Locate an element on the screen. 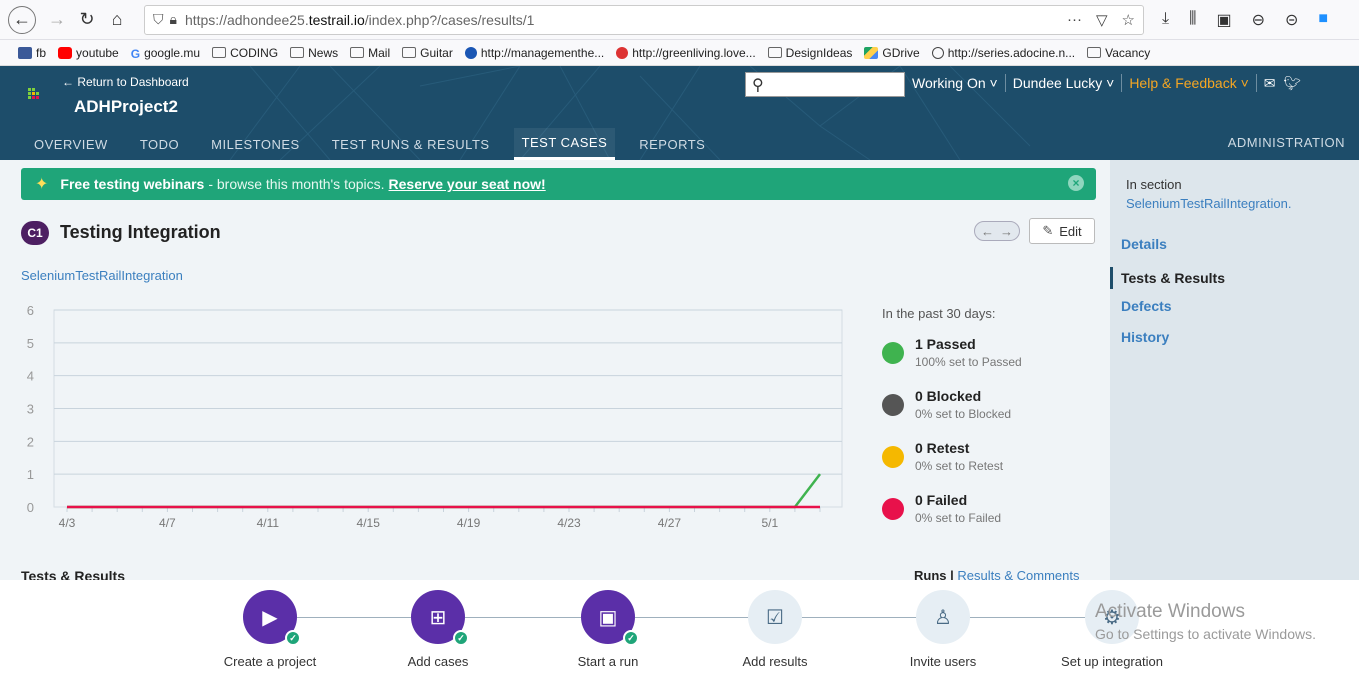 This screenshot has height=673, width=1359. tab-overview: OVERVIEW is located at coordinates (71, 144).